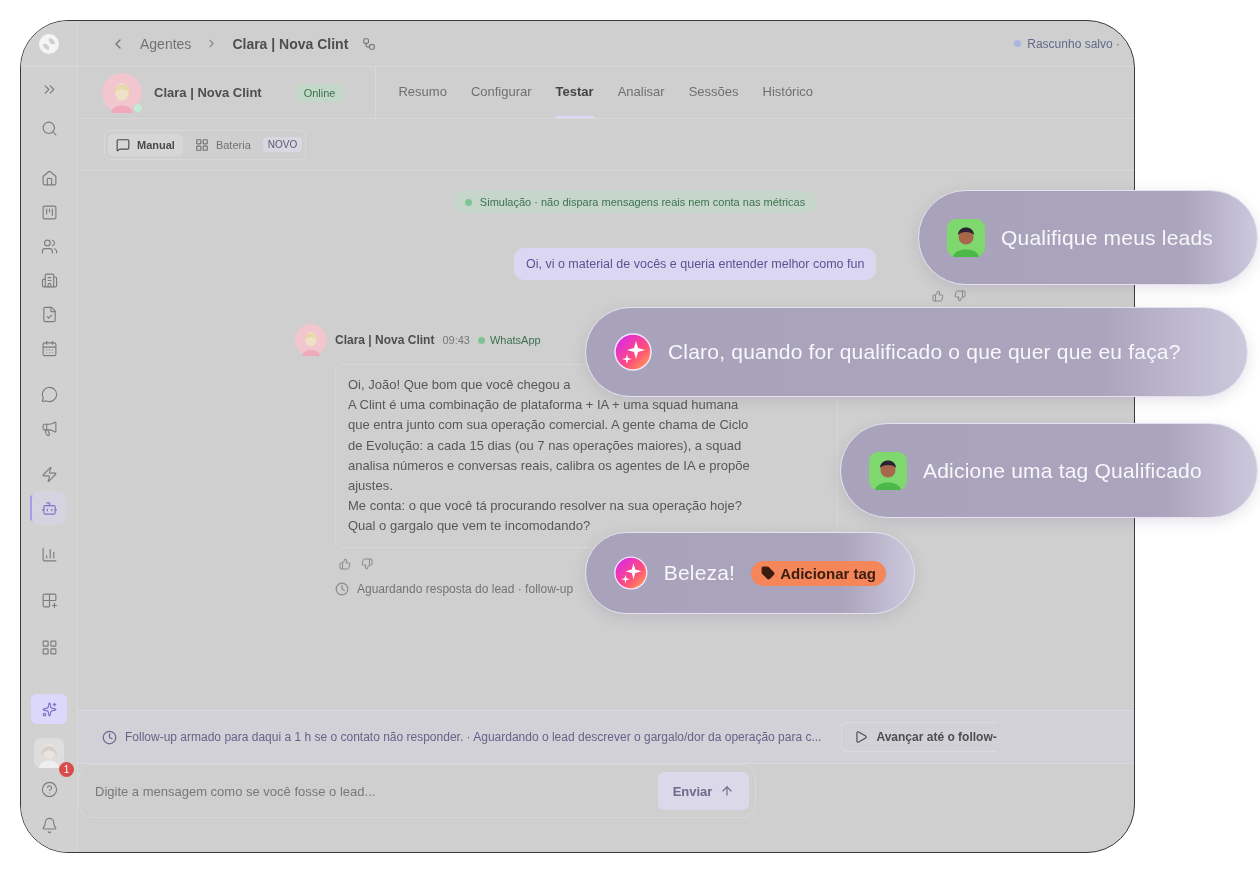 This screenshot has width=1260, height=874. What do you see at coordinates (509, 340) in the screenshot?
I see `channel-label: WhatsApp` at bounding box center [509, 340].